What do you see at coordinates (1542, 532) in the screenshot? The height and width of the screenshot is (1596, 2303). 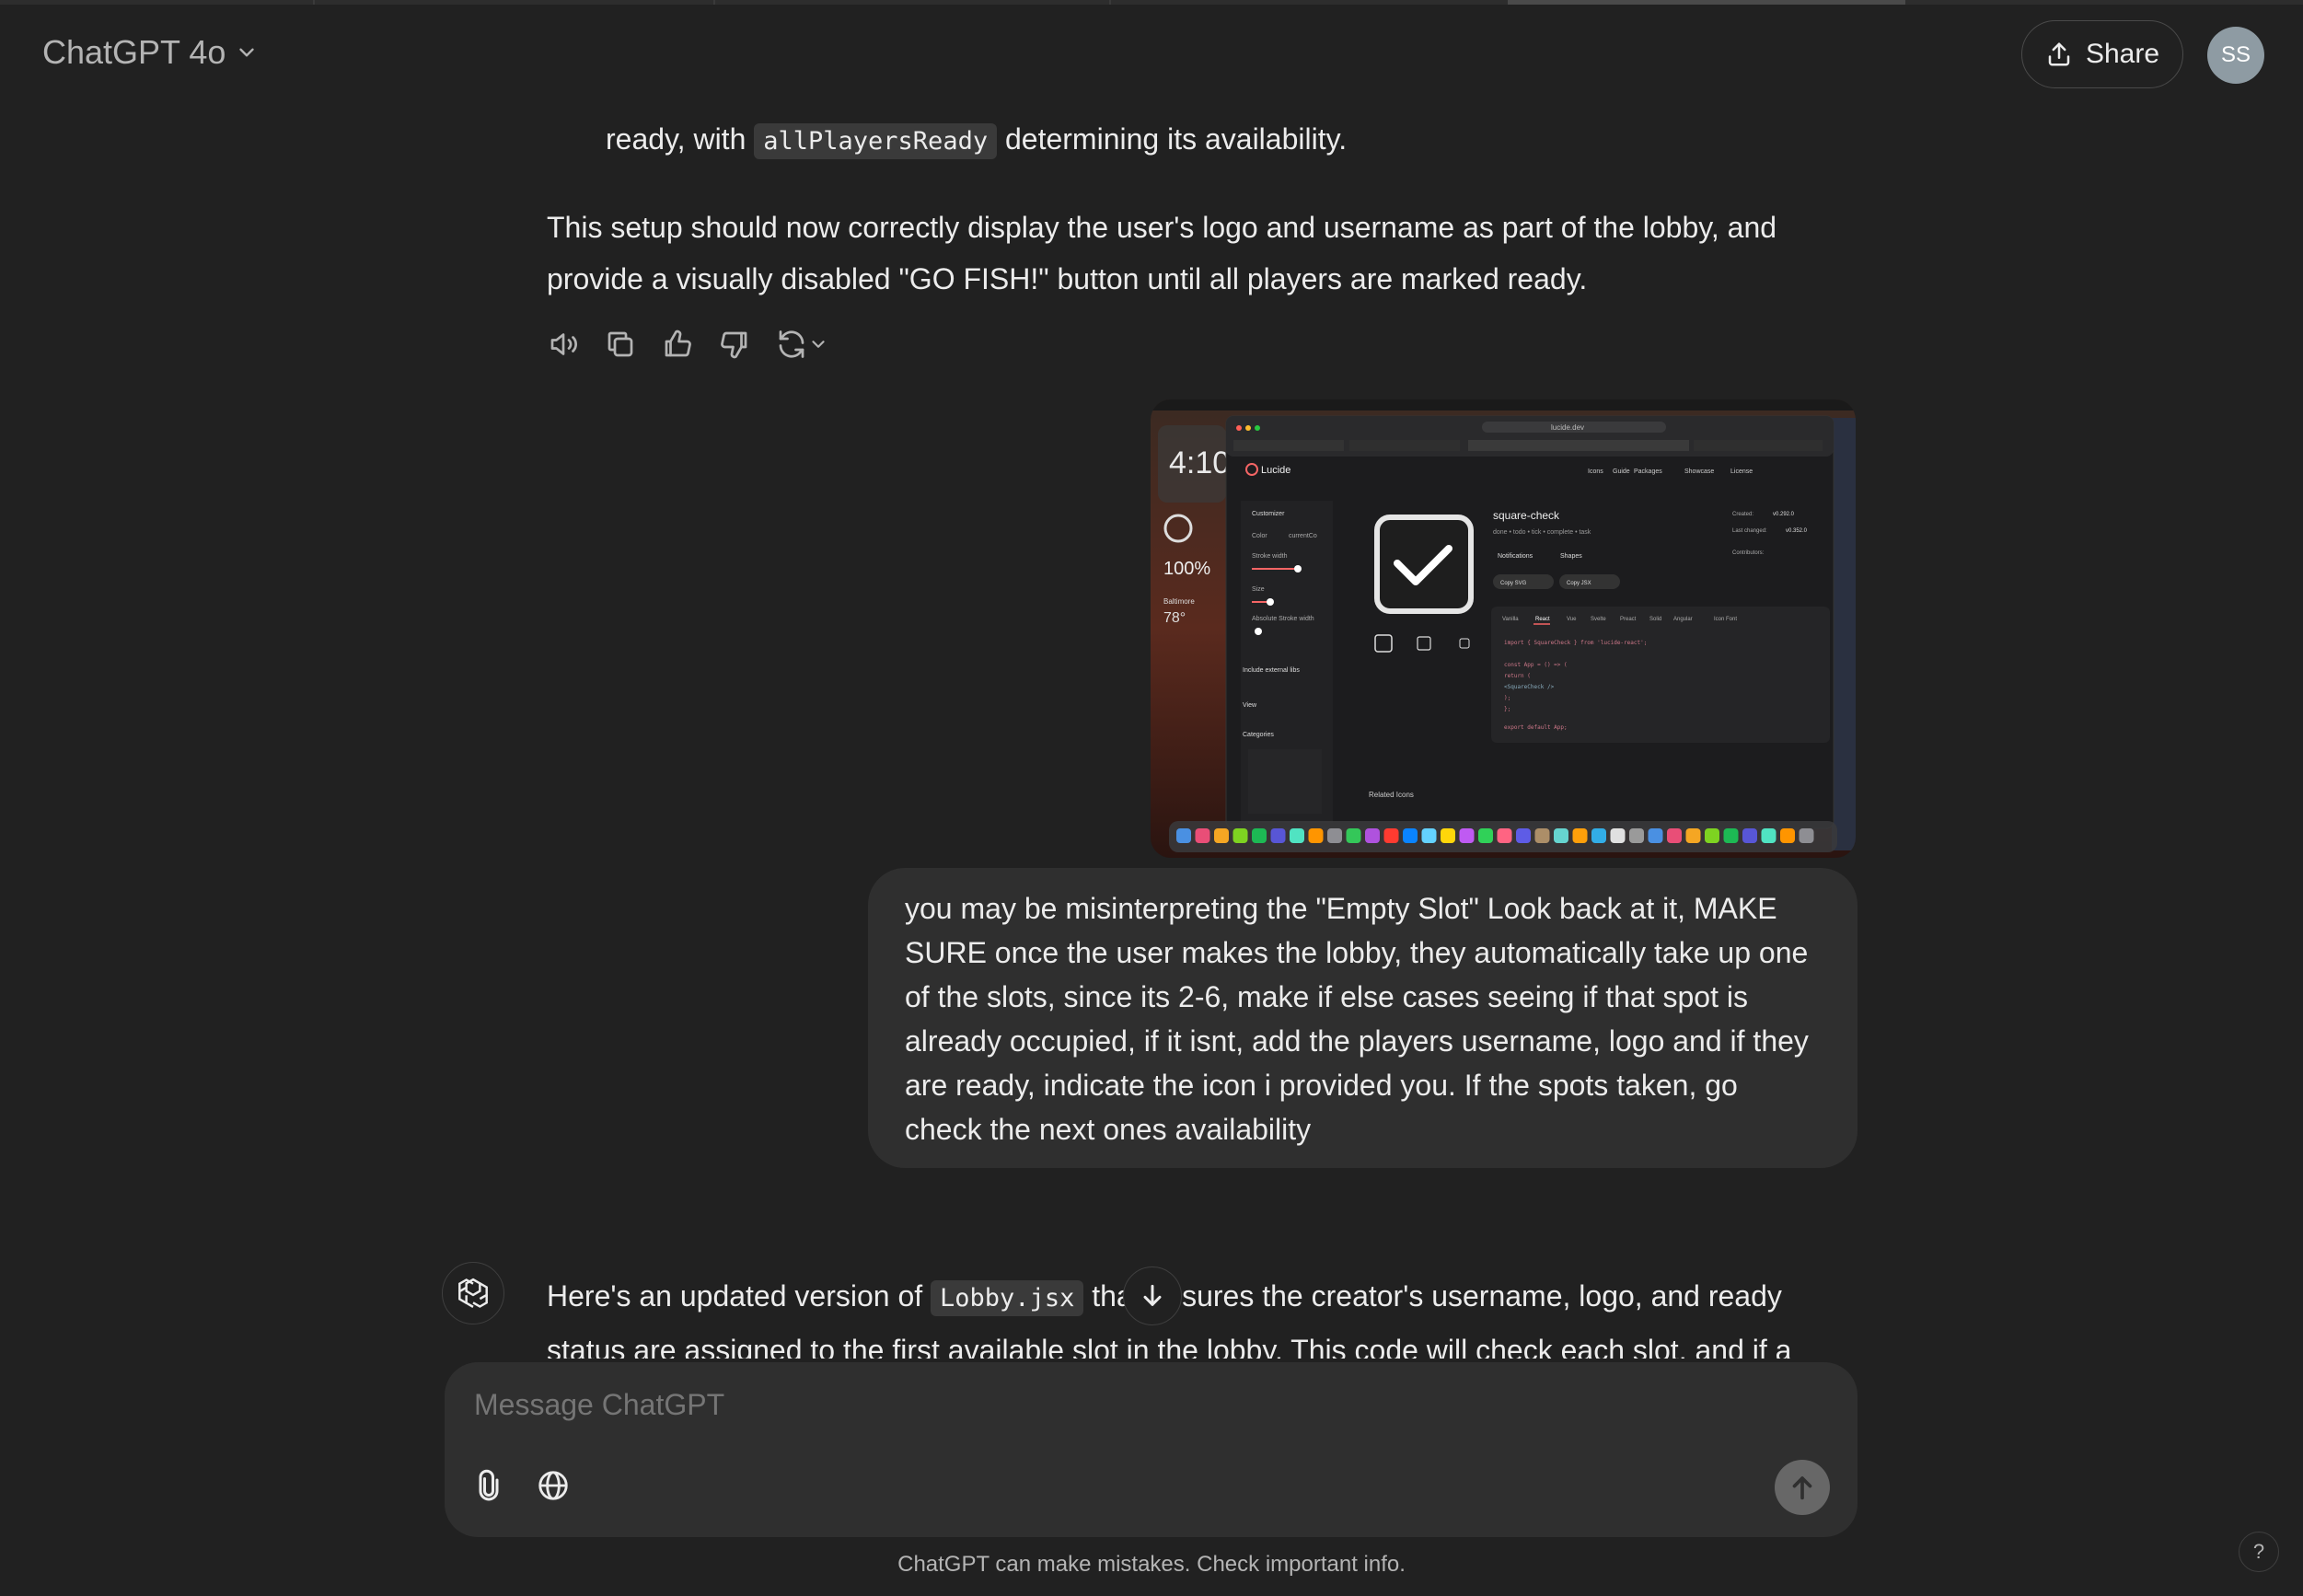 I see `icon-tags: done • todo • tick • complete • task` at bounding box center [1542, 532].